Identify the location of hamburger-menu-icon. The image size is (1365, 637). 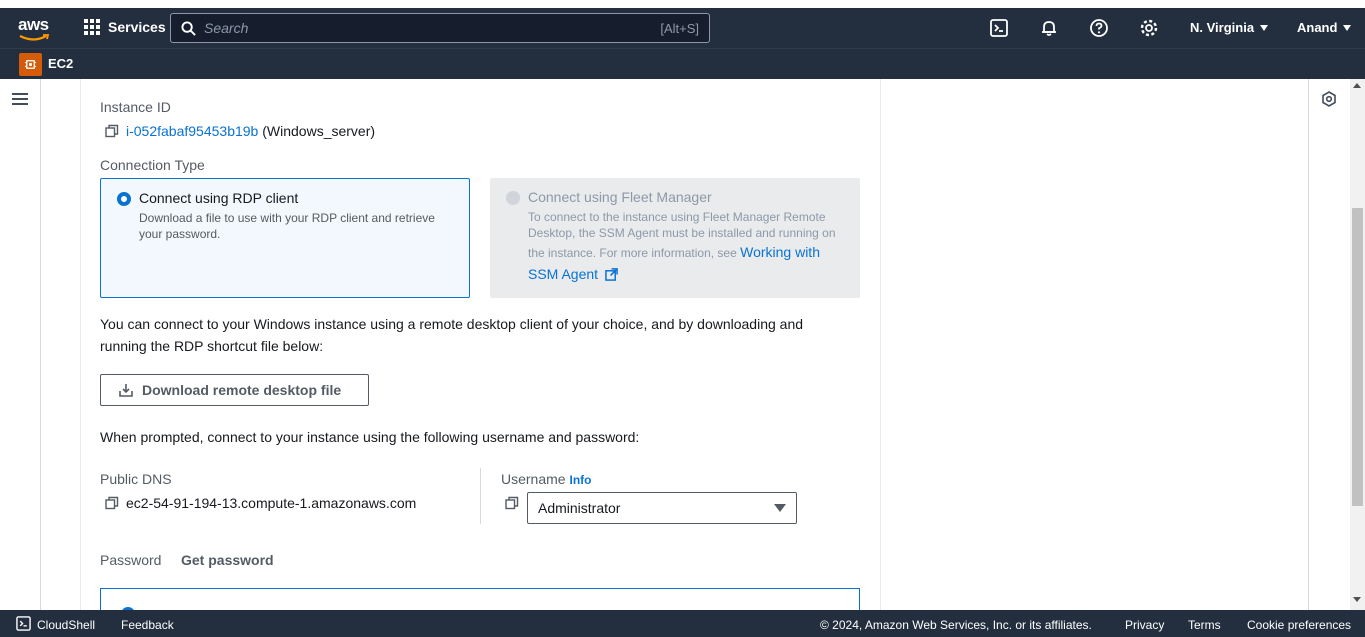
(20, 101).